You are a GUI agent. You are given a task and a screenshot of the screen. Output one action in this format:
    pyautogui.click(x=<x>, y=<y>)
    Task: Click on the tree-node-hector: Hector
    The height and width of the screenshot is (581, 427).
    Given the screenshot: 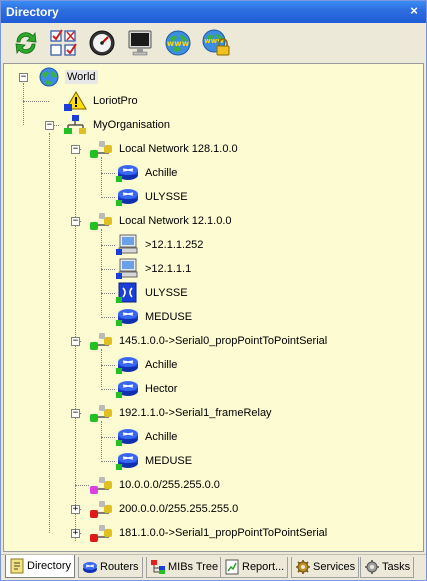 What is the action you would take?
    pyautogui.click(x=147, y=389)
    